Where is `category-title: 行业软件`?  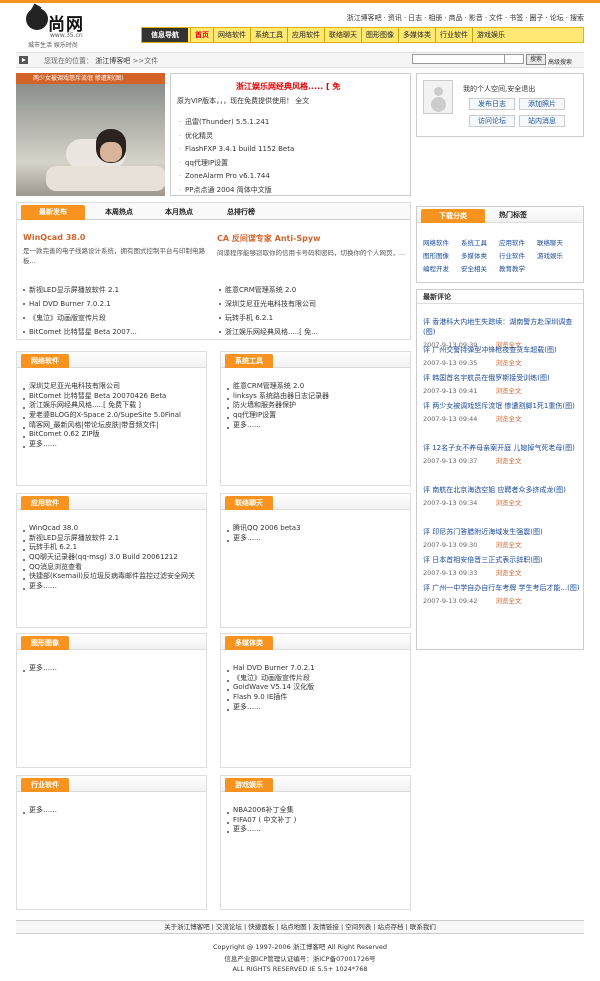 category-title: 行业软件 is located at coordinates (45, 785).